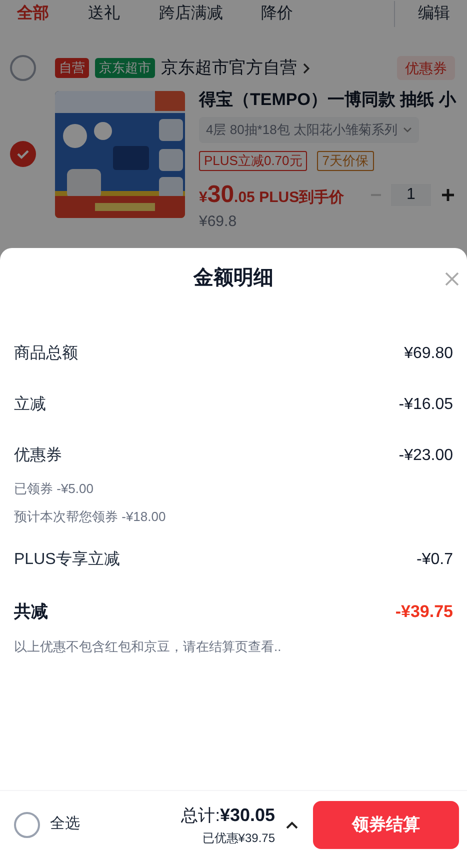 Image resolution: width=467 pixels, height=858 pixels. What do you see at coordinates (72, 68) in the screenshot?
I see `store-badge: 自营` at bounding box center [72, 68].